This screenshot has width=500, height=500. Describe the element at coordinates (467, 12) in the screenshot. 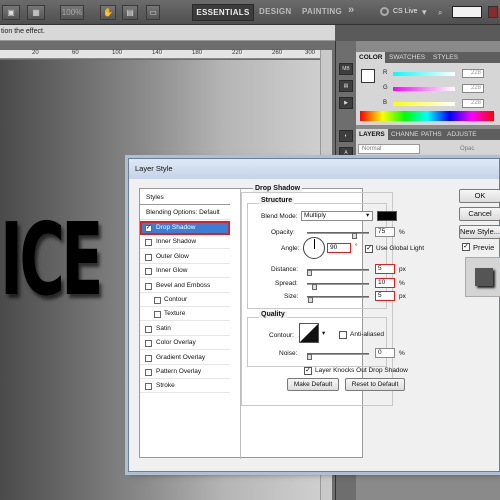

I see `search-input` at that location.